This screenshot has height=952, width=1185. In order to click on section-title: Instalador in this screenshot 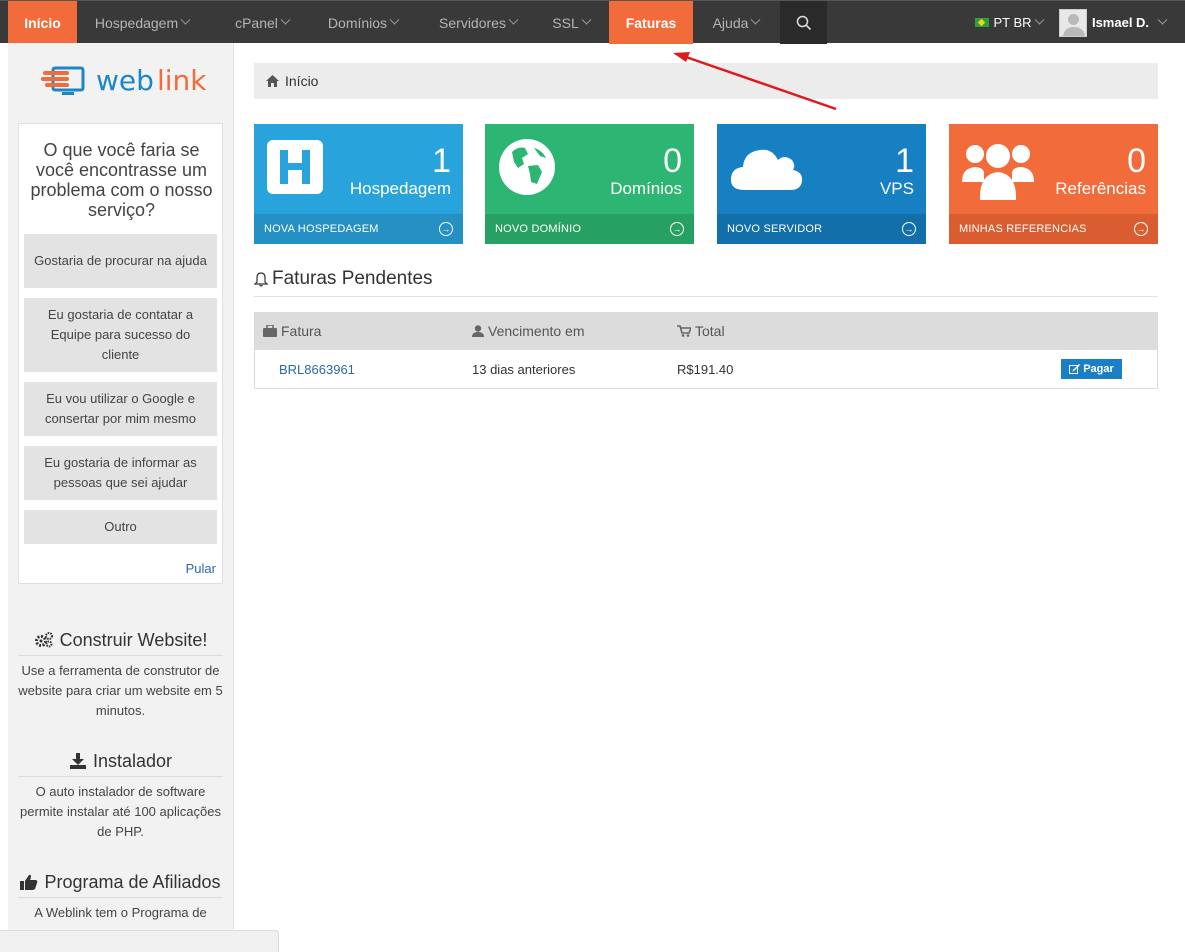, I will do `click(132, 760)`.